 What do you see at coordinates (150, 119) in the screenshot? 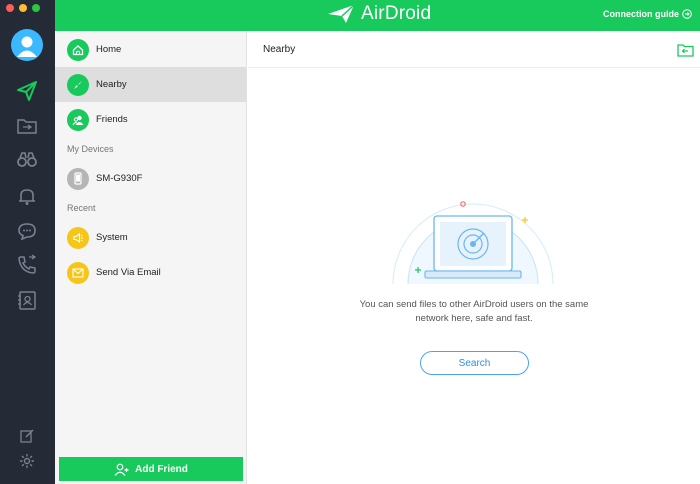
I see `sidebar-item-friends: Friends` at bounding box center [150, 119].